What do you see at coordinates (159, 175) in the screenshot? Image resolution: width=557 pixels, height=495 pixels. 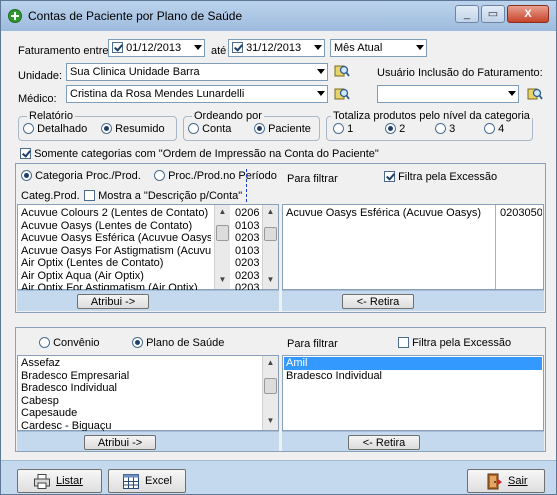 I see `periodo-mode-radio` at bounding box center [159, 175].